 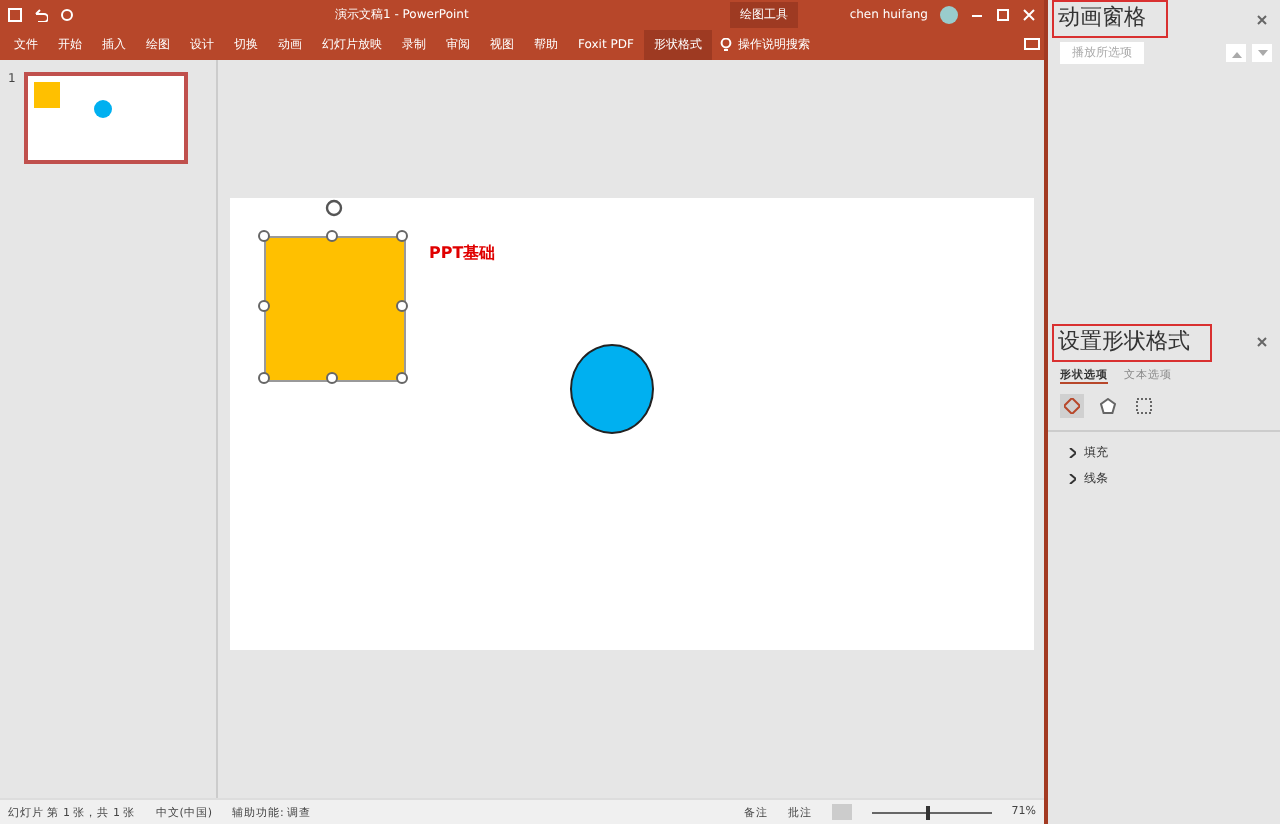 I want to click on fill-line-icon, so click(x=1072, y=405).